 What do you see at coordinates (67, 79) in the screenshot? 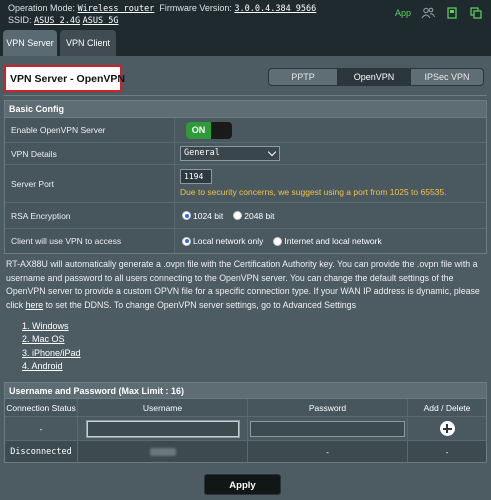
I see `page-title: VPN Server - OpenVPN` at bounding box center [67, 79].